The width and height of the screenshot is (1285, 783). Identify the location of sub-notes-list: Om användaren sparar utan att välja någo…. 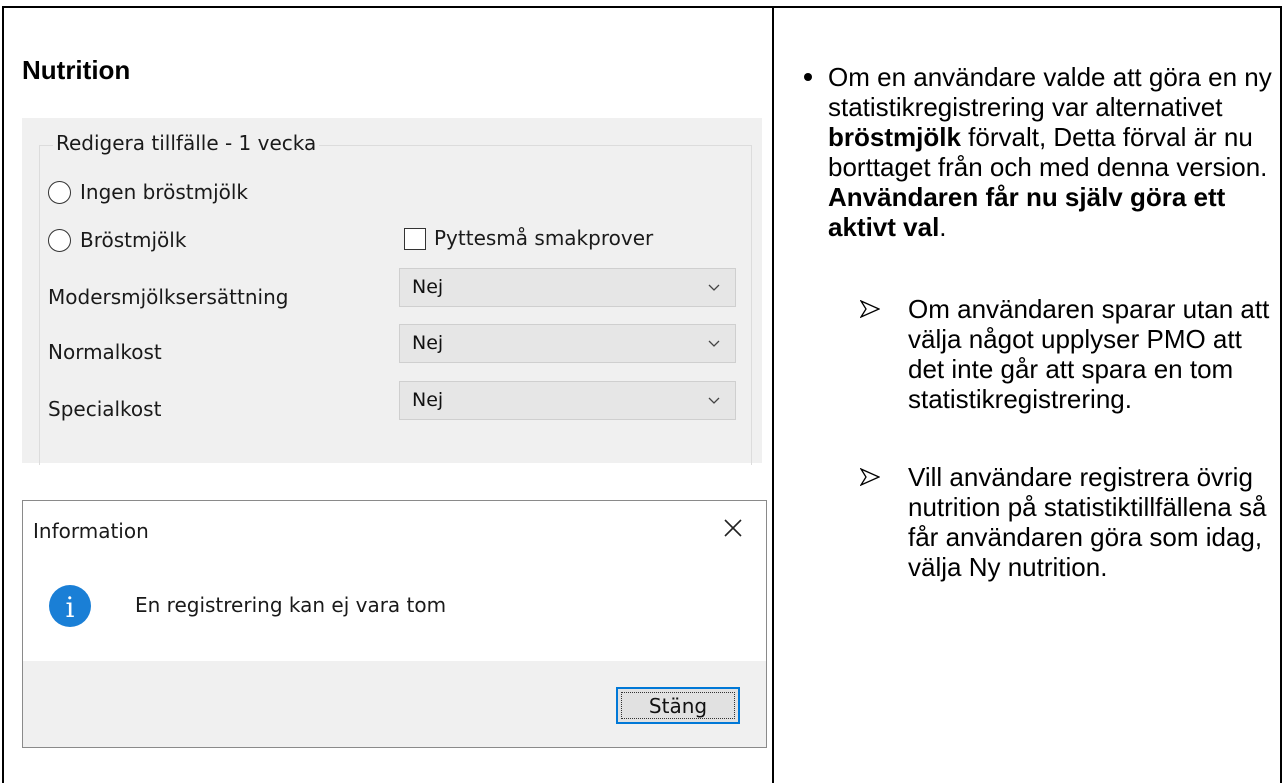
(1062, 438).